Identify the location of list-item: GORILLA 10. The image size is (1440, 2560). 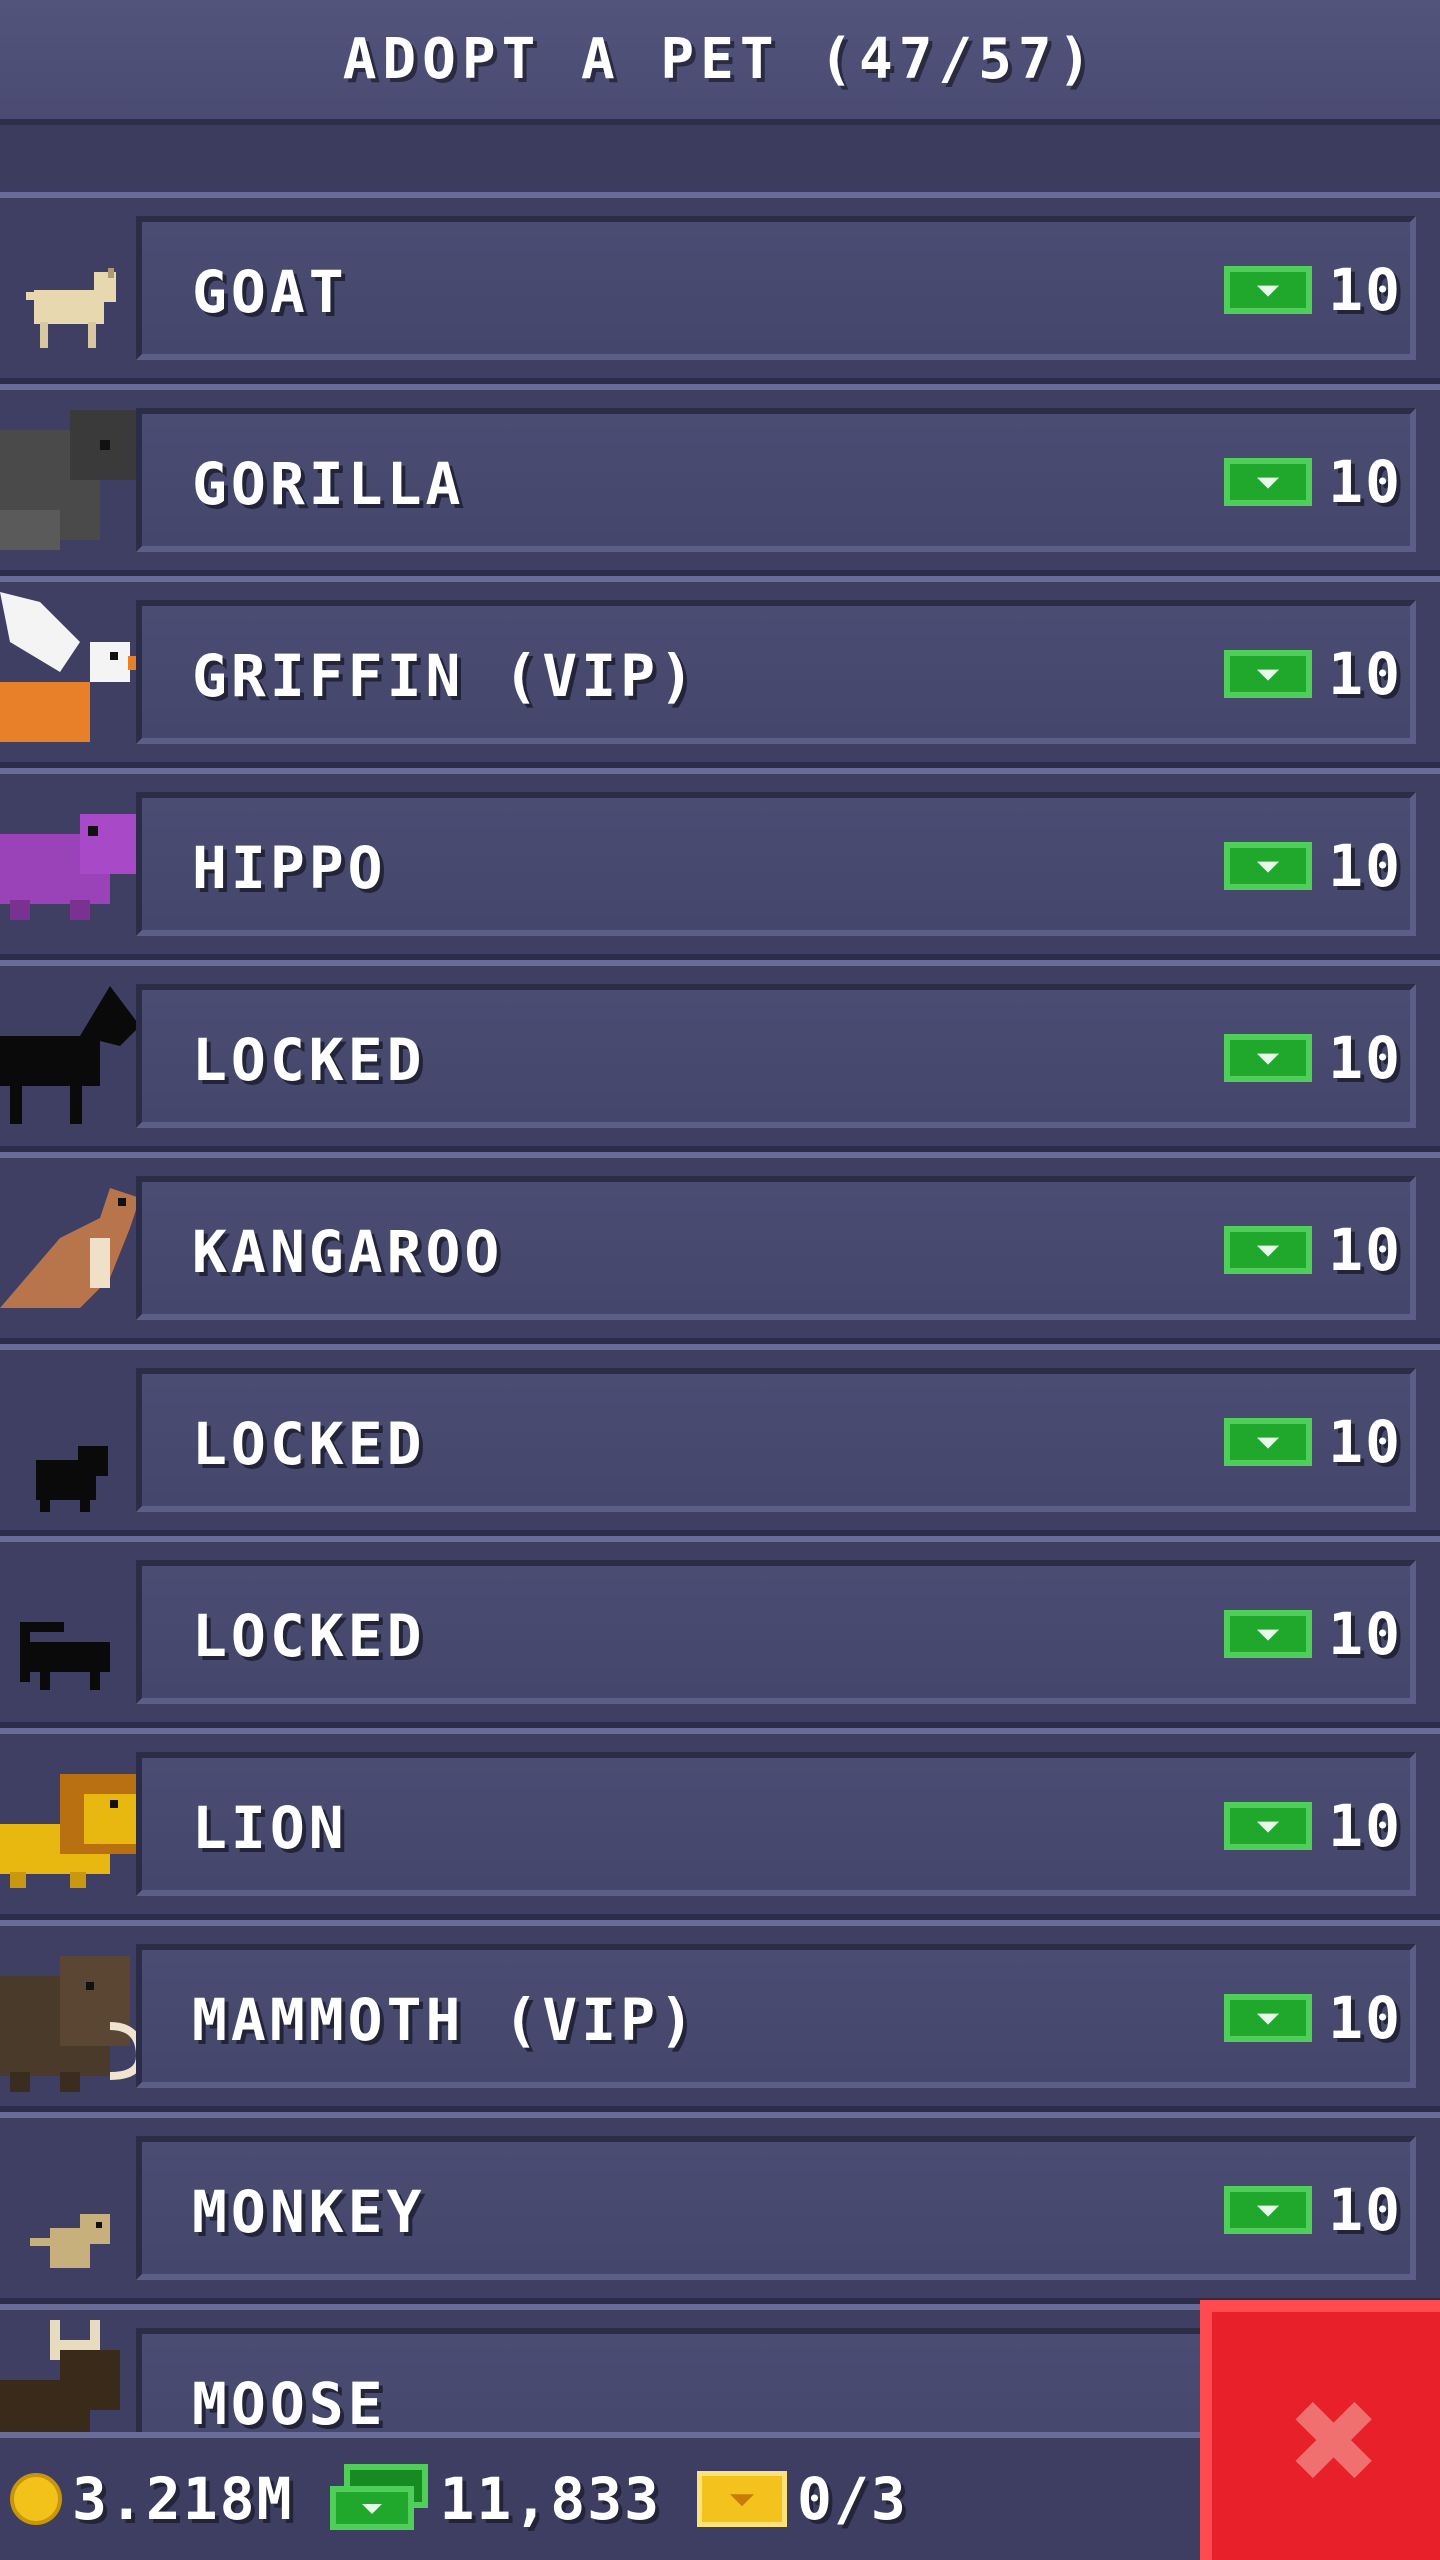
(720, 480).